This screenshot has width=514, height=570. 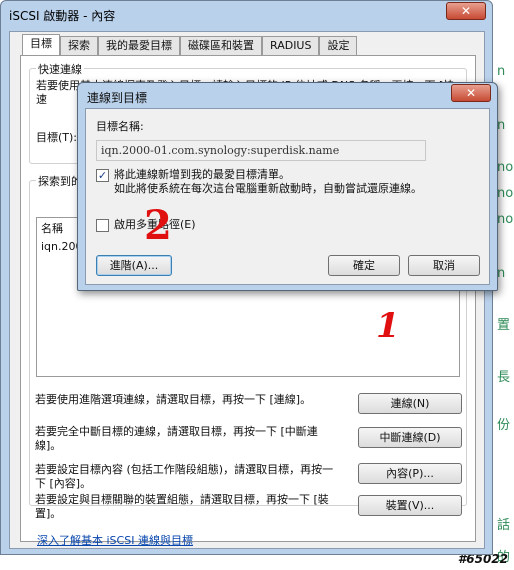 What do you see at coordinates (504, 325) in the screenshot?
I see `background-glyph: 置` at bounding box center [504, 325].